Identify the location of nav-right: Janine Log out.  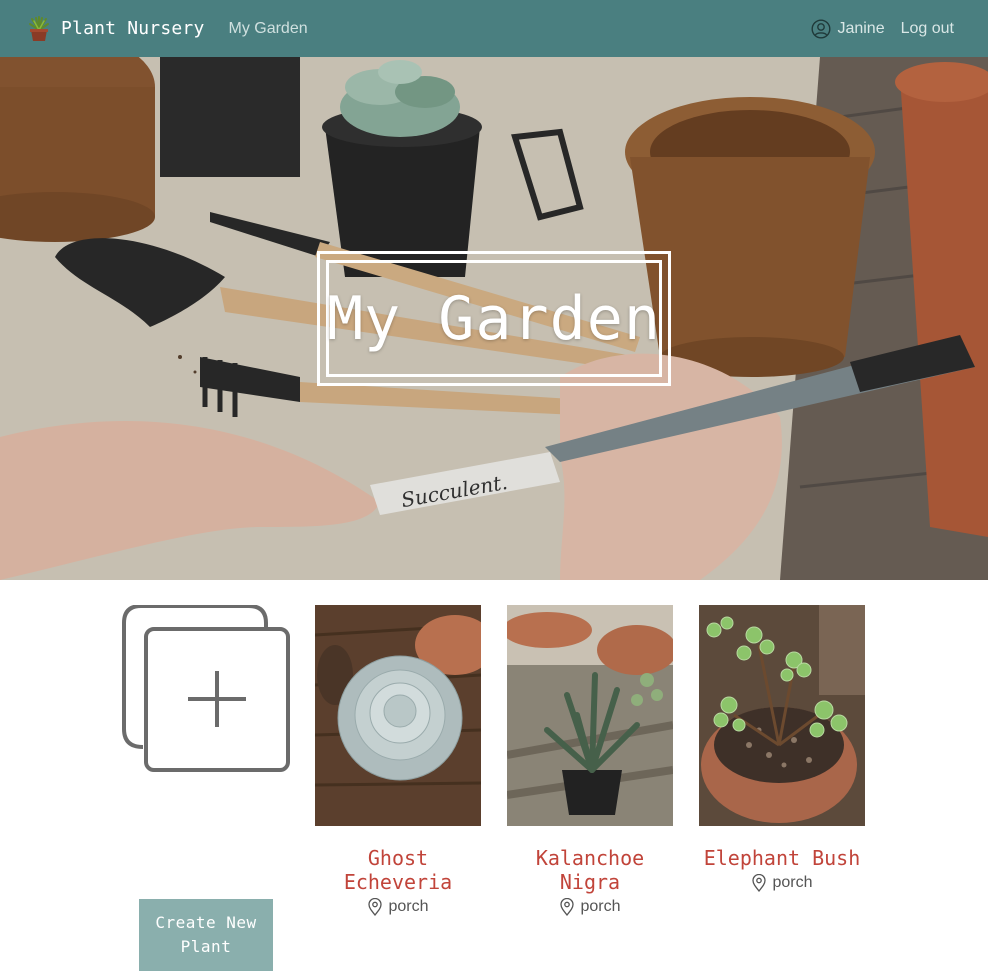
(882, 28).